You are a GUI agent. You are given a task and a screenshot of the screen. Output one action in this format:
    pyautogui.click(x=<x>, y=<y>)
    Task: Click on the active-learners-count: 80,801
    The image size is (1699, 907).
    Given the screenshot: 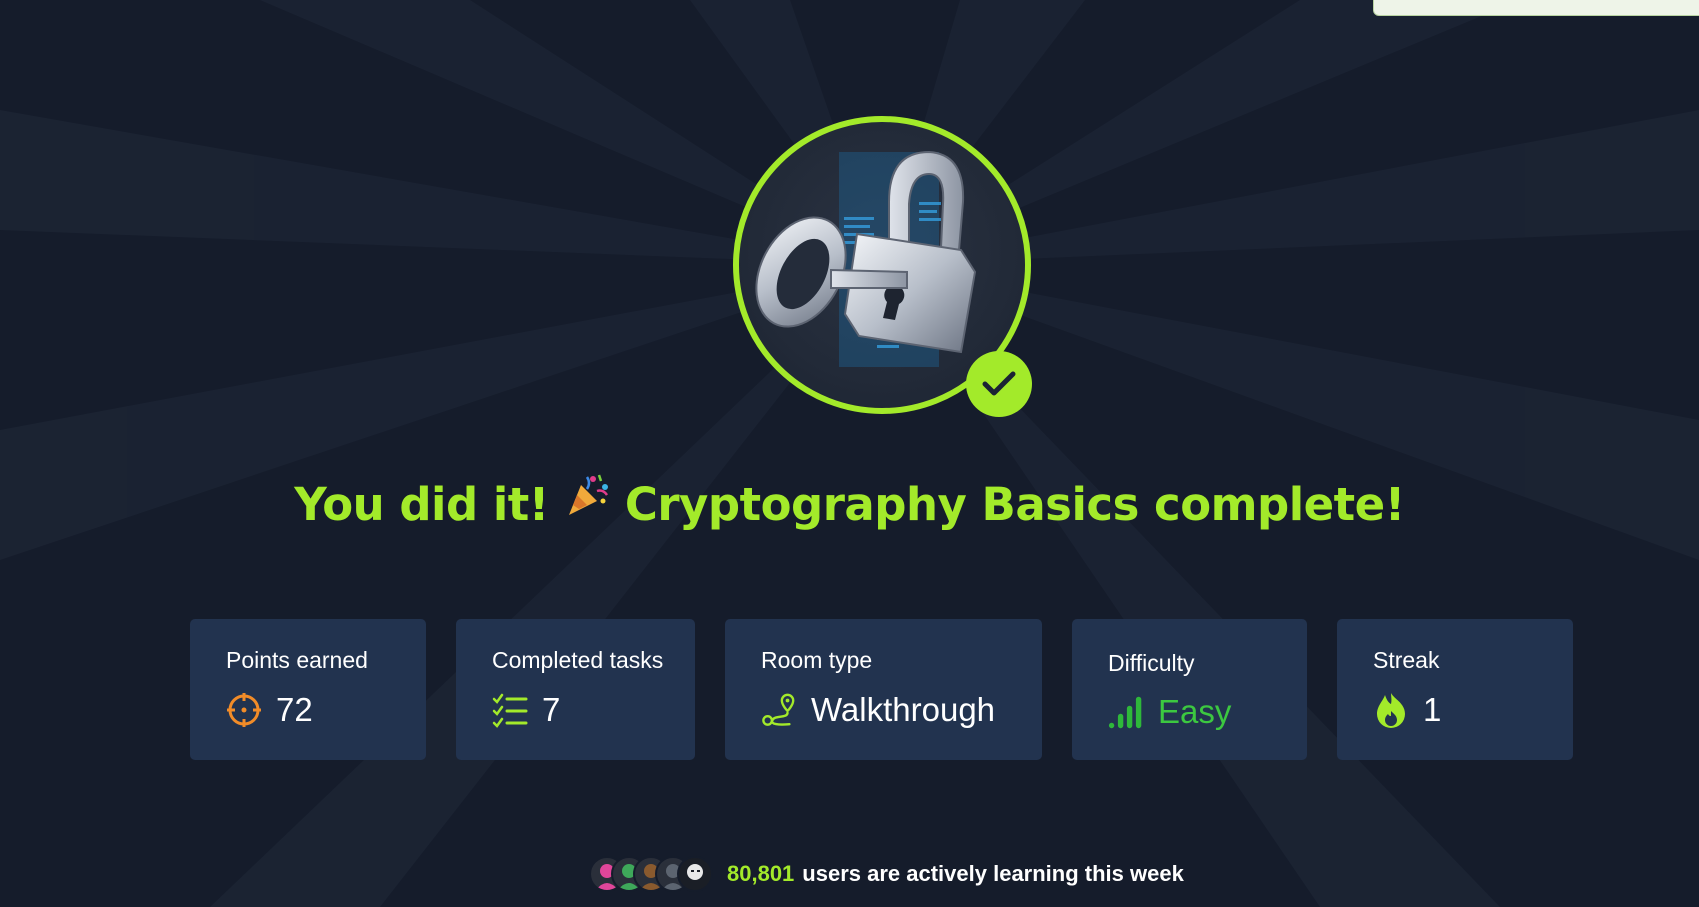 What is the action you would take?
    pyautogui.click(x=761, y=873)
    